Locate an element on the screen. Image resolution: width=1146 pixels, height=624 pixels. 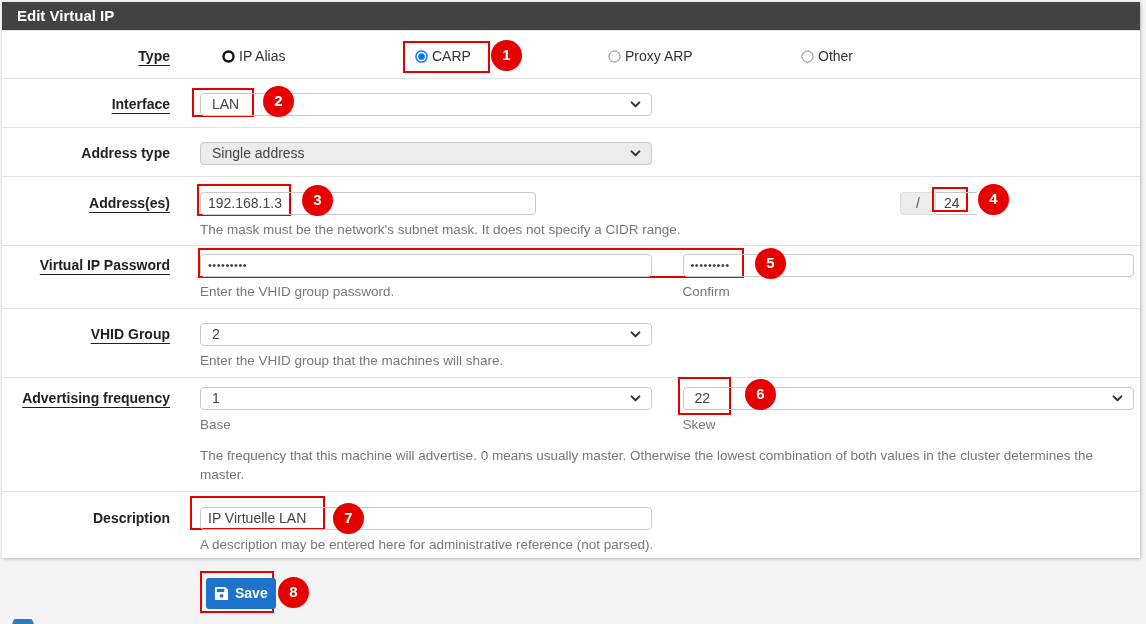
mask-select: 24 is located at coordinates (956, 203).